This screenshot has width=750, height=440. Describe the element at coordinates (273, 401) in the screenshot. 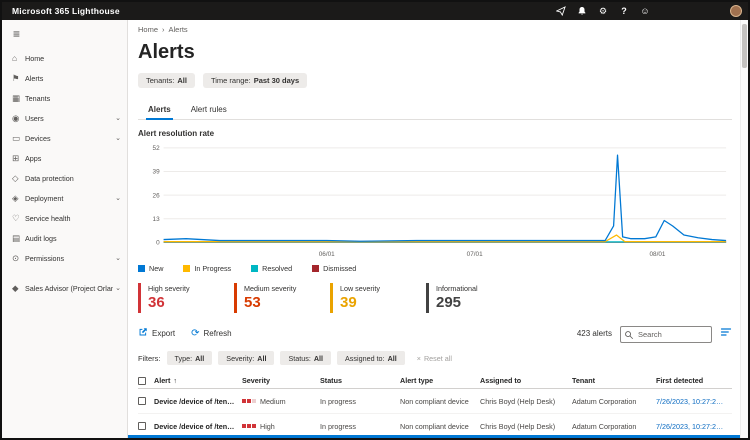

I see `severity-text: Medium` at that location.